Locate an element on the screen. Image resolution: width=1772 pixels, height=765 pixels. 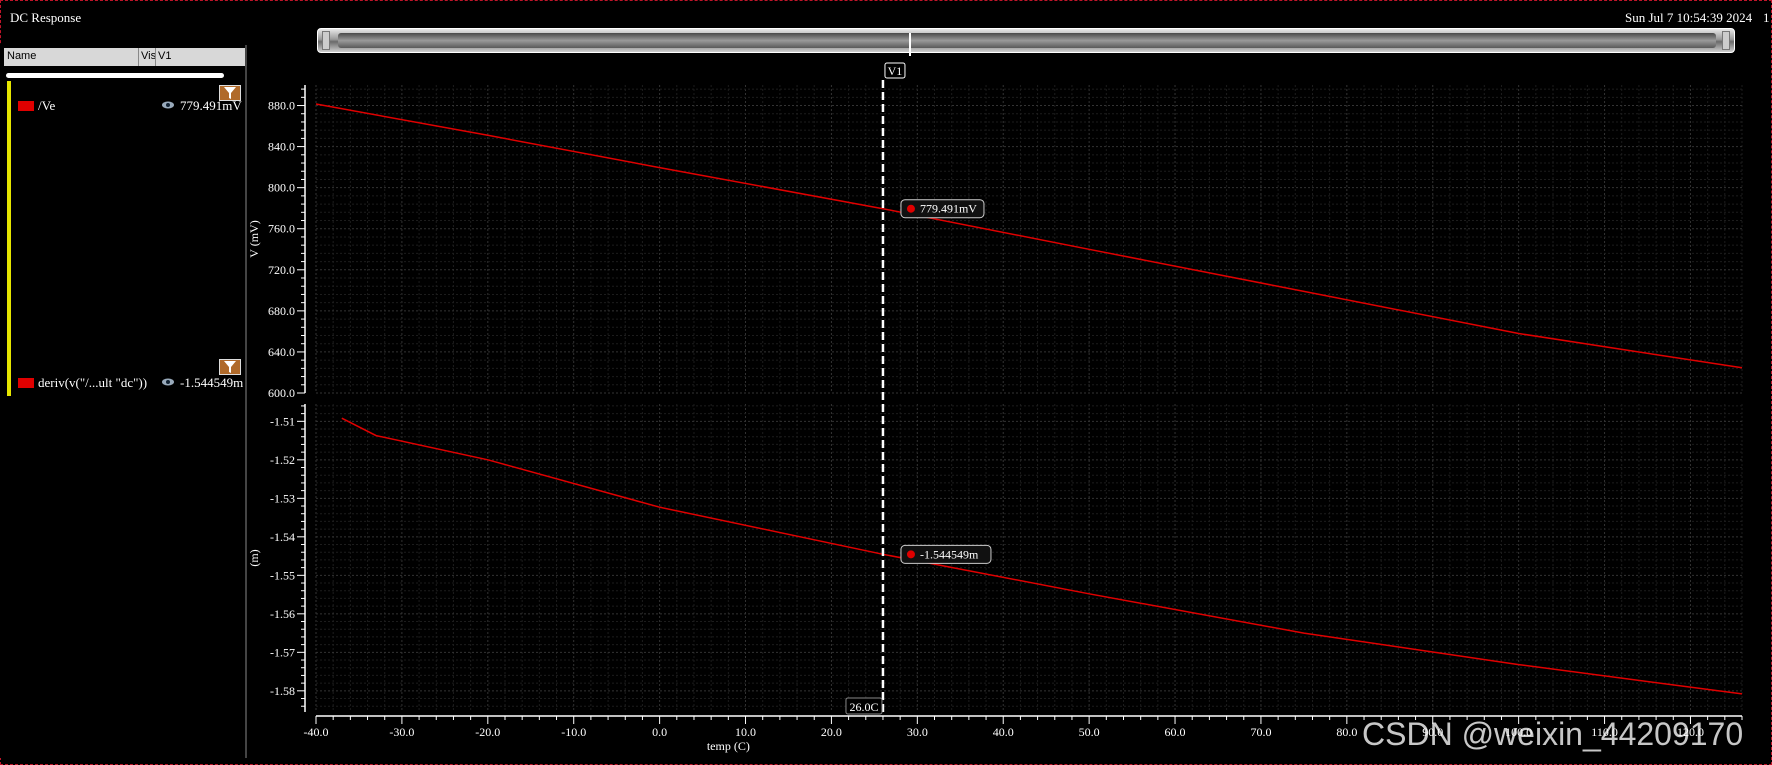
x-tick-label: 50.0 is located at coordinates (1089, 732).